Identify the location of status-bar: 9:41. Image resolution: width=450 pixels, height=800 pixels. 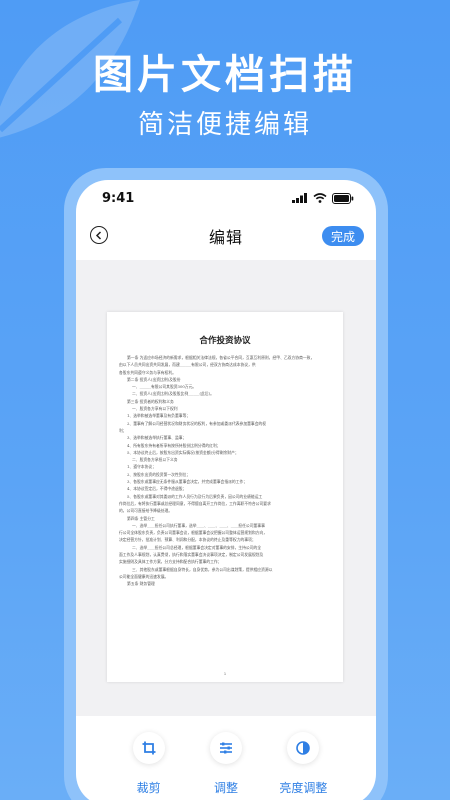
(226, 198).